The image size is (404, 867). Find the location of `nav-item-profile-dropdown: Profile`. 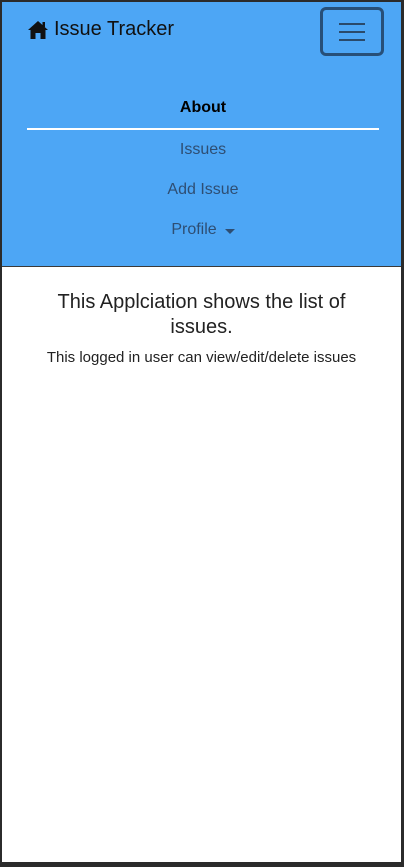

nav-item-profile-dropdown: Profile is located at coordinates (203, 230).